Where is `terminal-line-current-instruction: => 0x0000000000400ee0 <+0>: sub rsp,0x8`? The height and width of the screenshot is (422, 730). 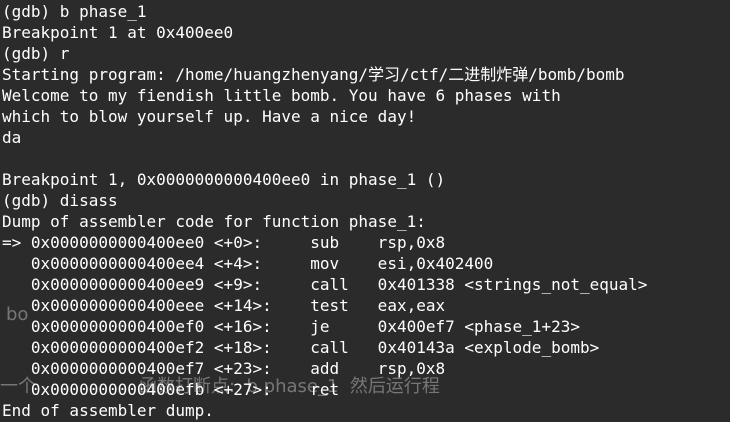
terminal-line-current-instruction: => 0x0000000000400ee0 <+0>: sub rsp,0x8 is located at coordinates (224, 242).